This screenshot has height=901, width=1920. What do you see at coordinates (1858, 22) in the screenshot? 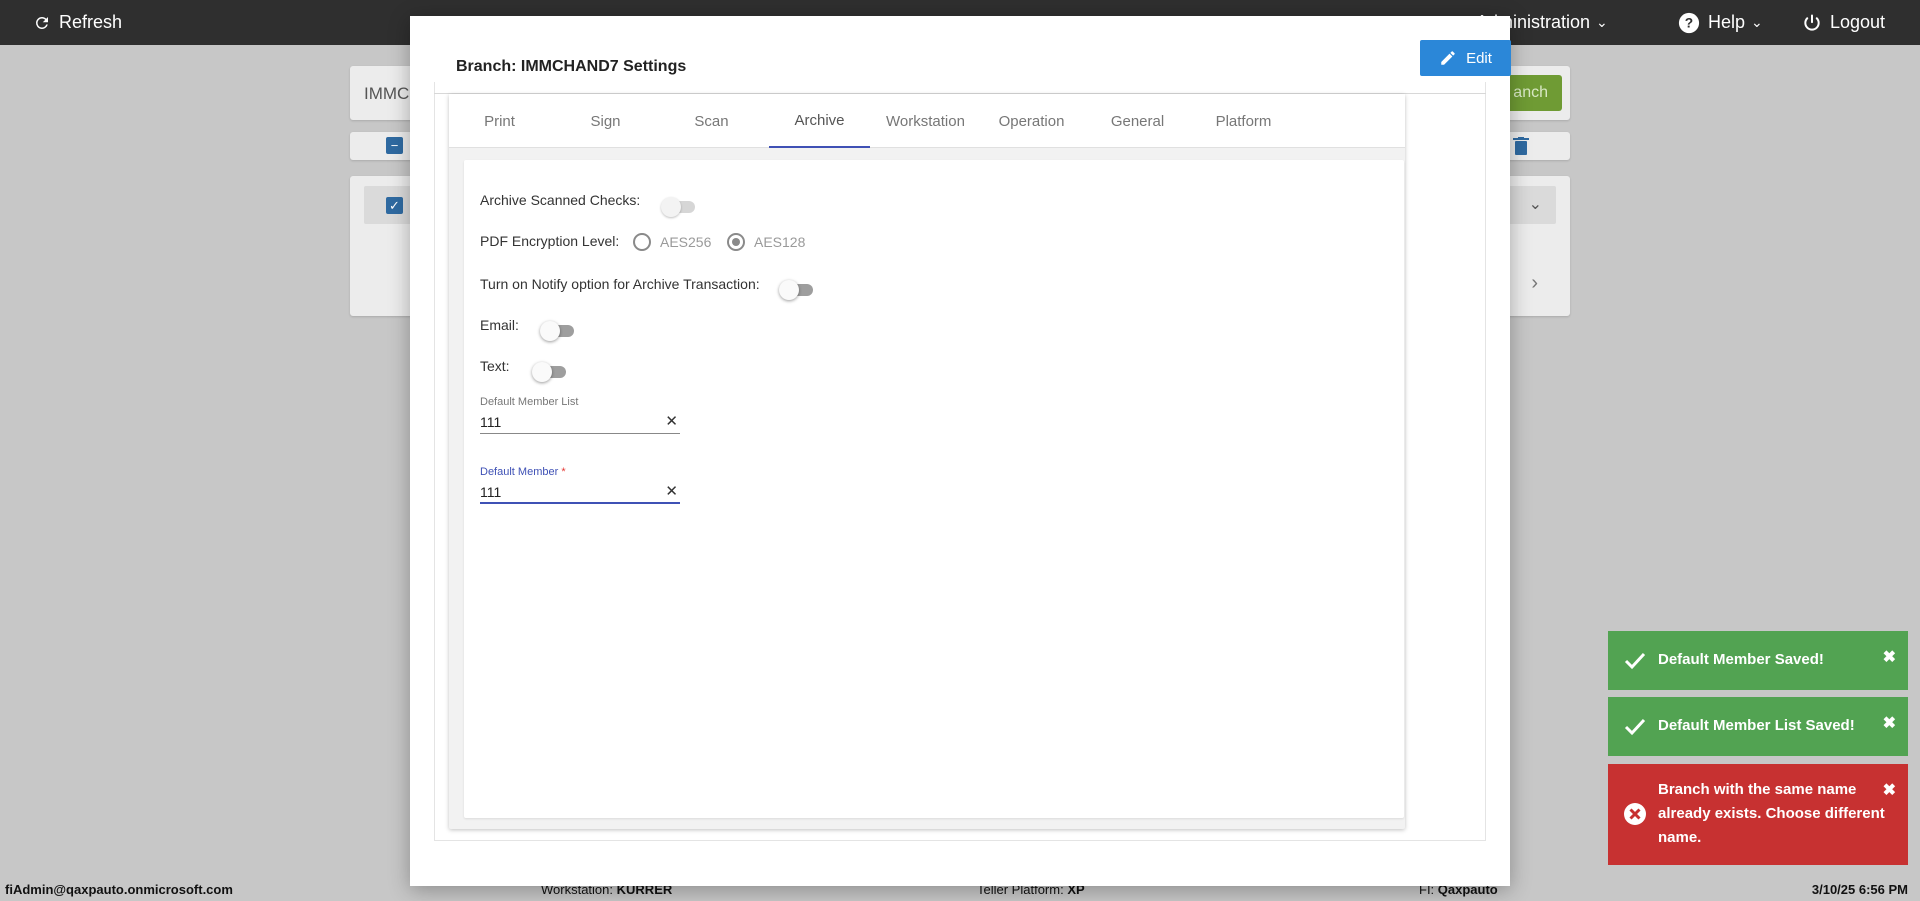
I see `logout-label: Logout` at bounding box center [1858, 22].